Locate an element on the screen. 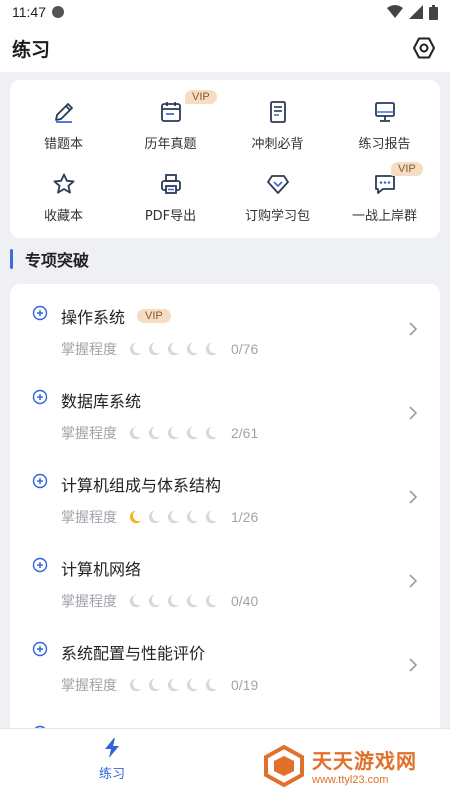 The image size is (450, 800). topic-row: 数据库系统掌握程度 2/61 is located at coordinates (225, 410).